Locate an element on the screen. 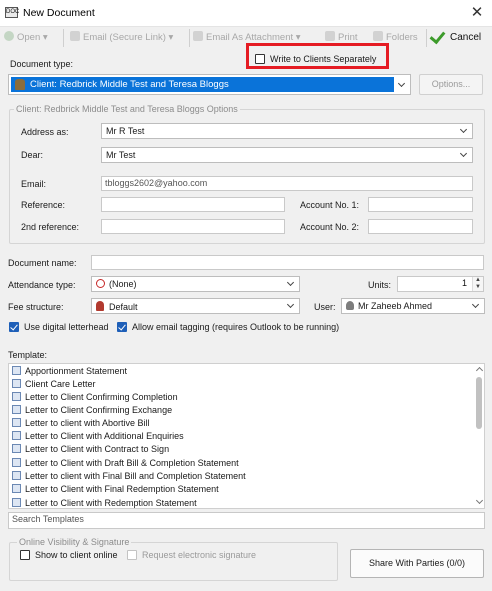 The width and height of the screenshot is (492, 591). reference-label: Reference: is located at coordinates (43, 205).